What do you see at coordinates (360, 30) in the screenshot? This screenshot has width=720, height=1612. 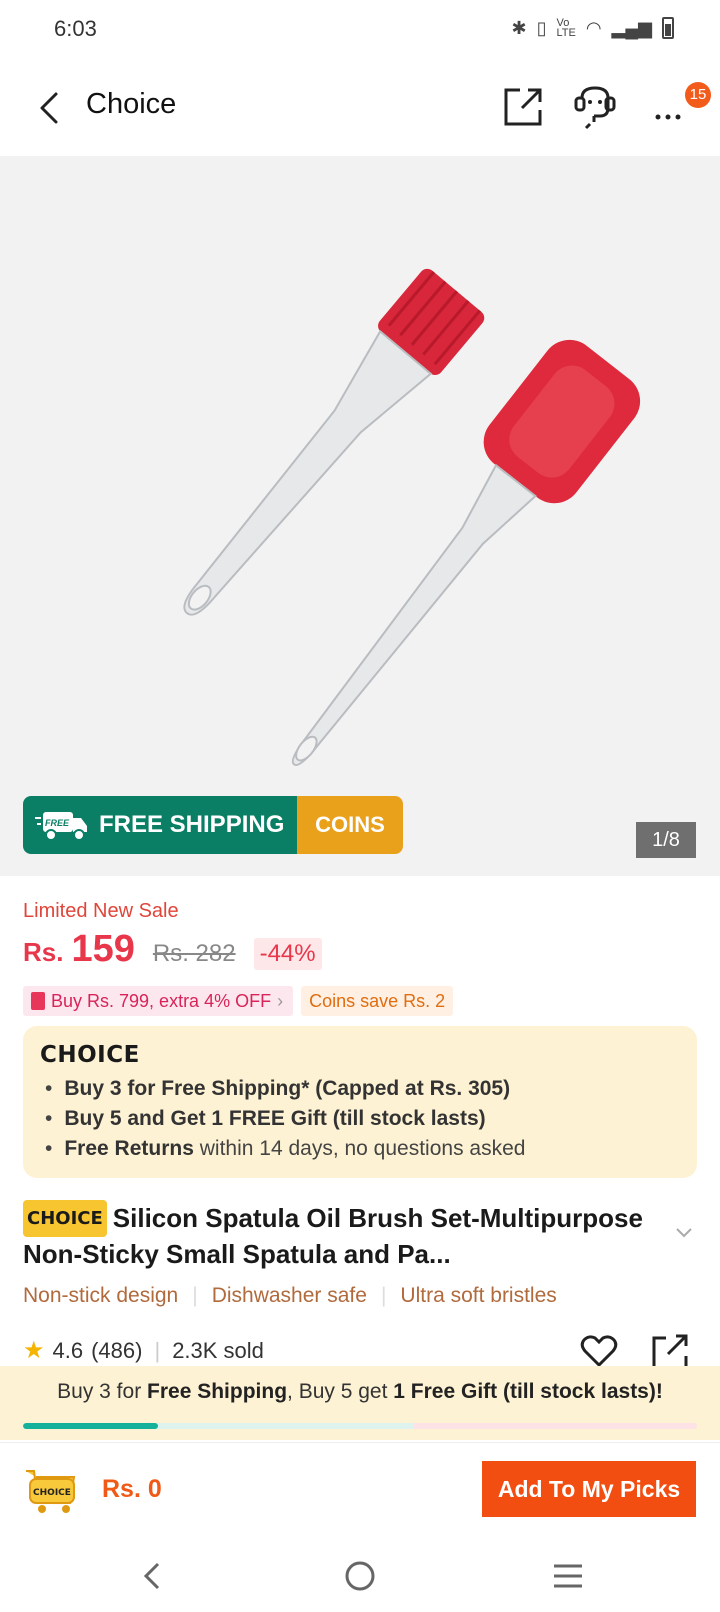 I see `status-bar: 6:03 ✱ ▯ Vo LTE ◠ ▂▄▆` at bounding box center [360, 30].